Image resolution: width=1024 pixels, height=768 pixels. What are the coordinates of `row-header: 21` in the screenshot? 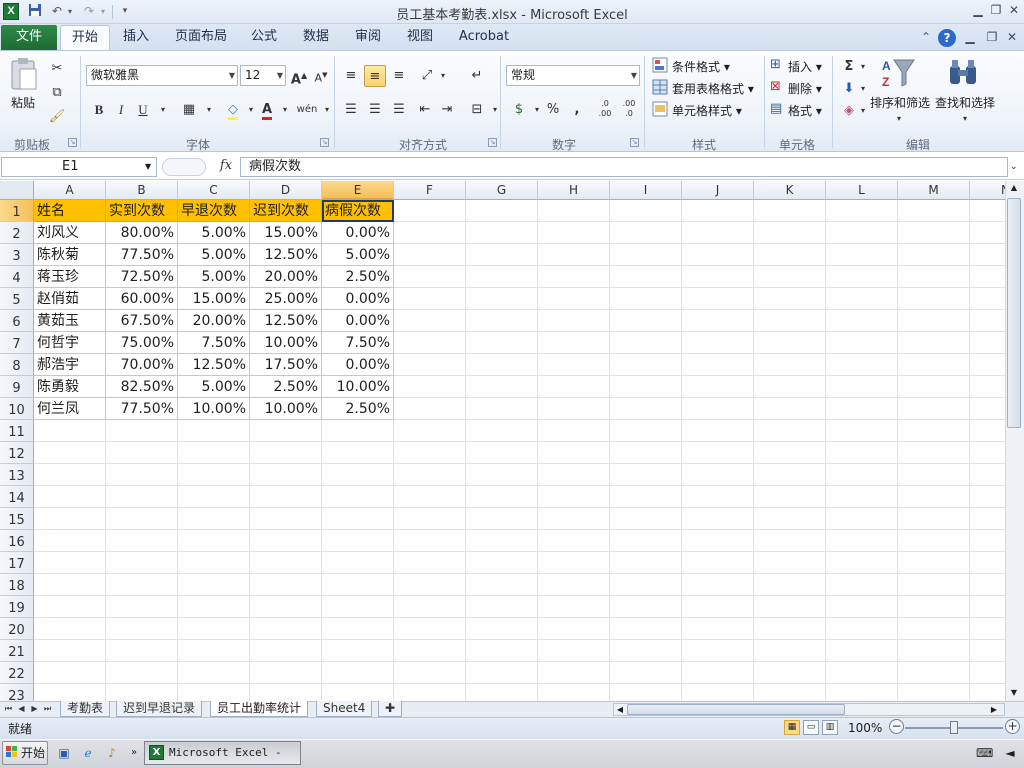 It's located at (17, 651).